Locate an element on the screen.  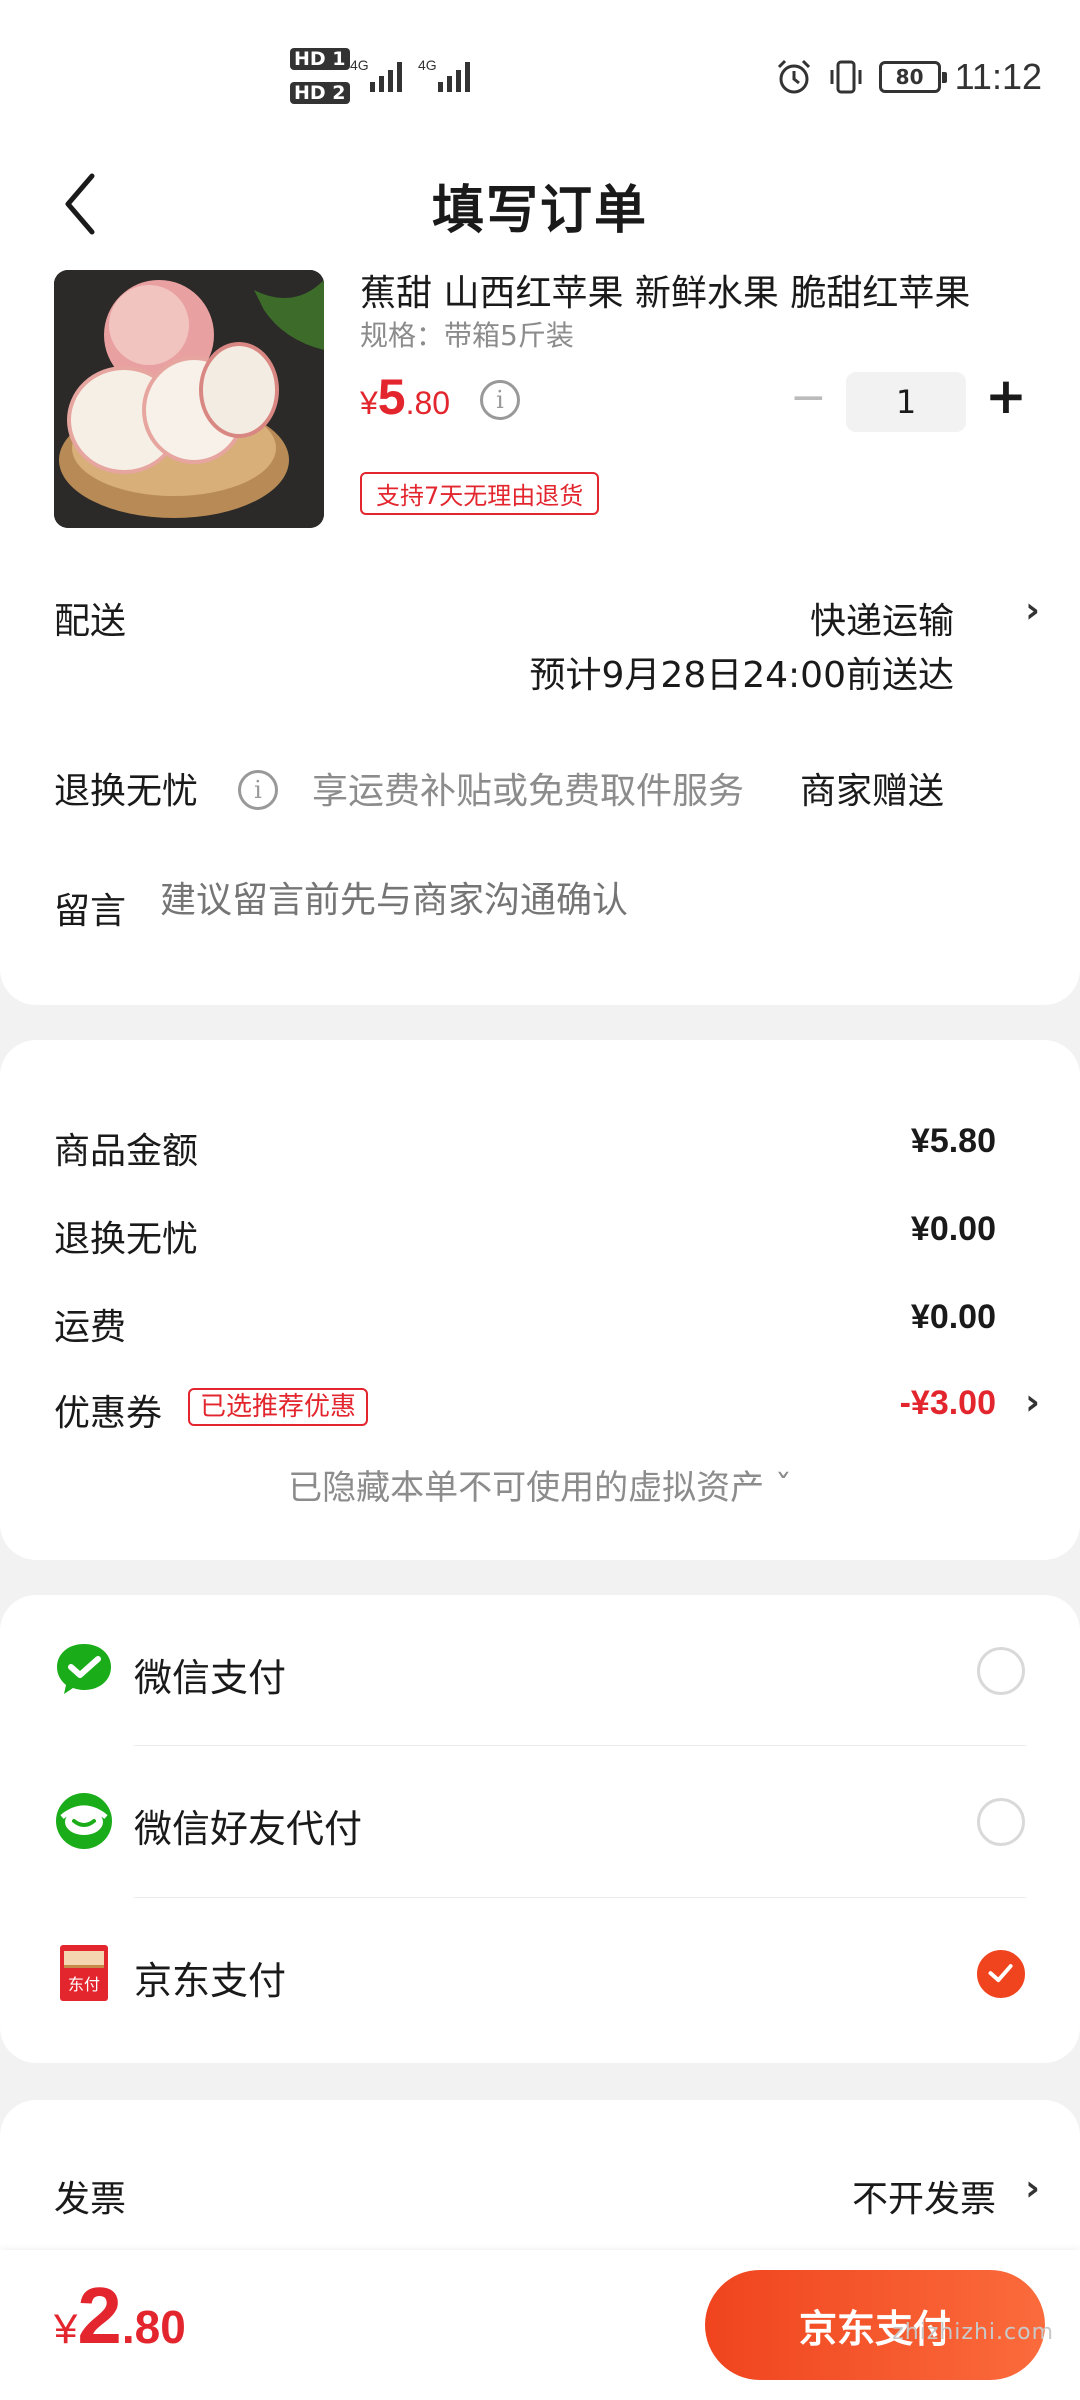
total-price: ¥2.80 is located at coordinates (120, 2316).